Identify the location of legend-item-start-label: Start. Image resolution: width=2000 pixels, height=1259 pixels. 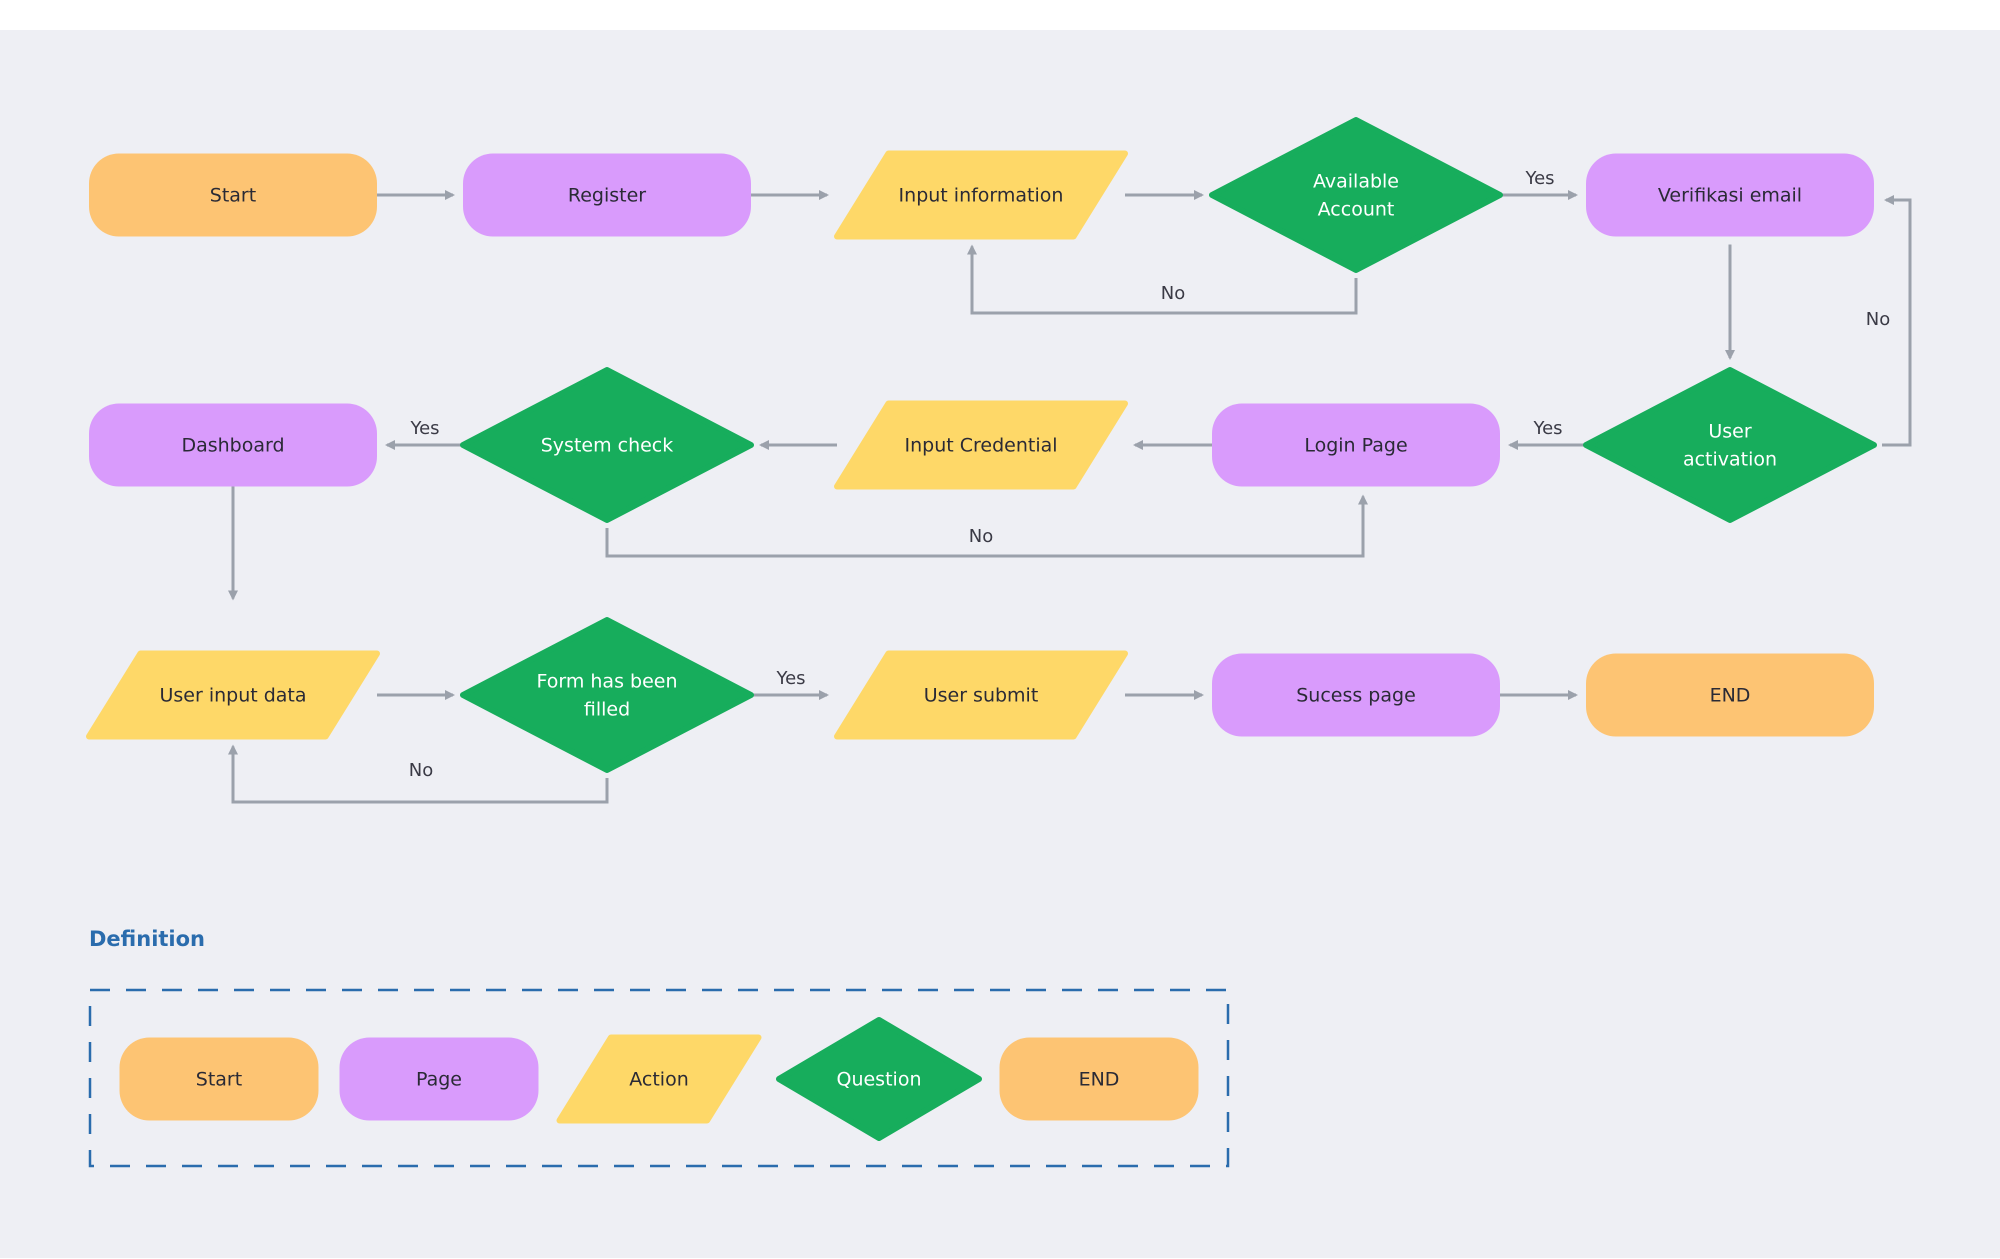
(219, 1080).